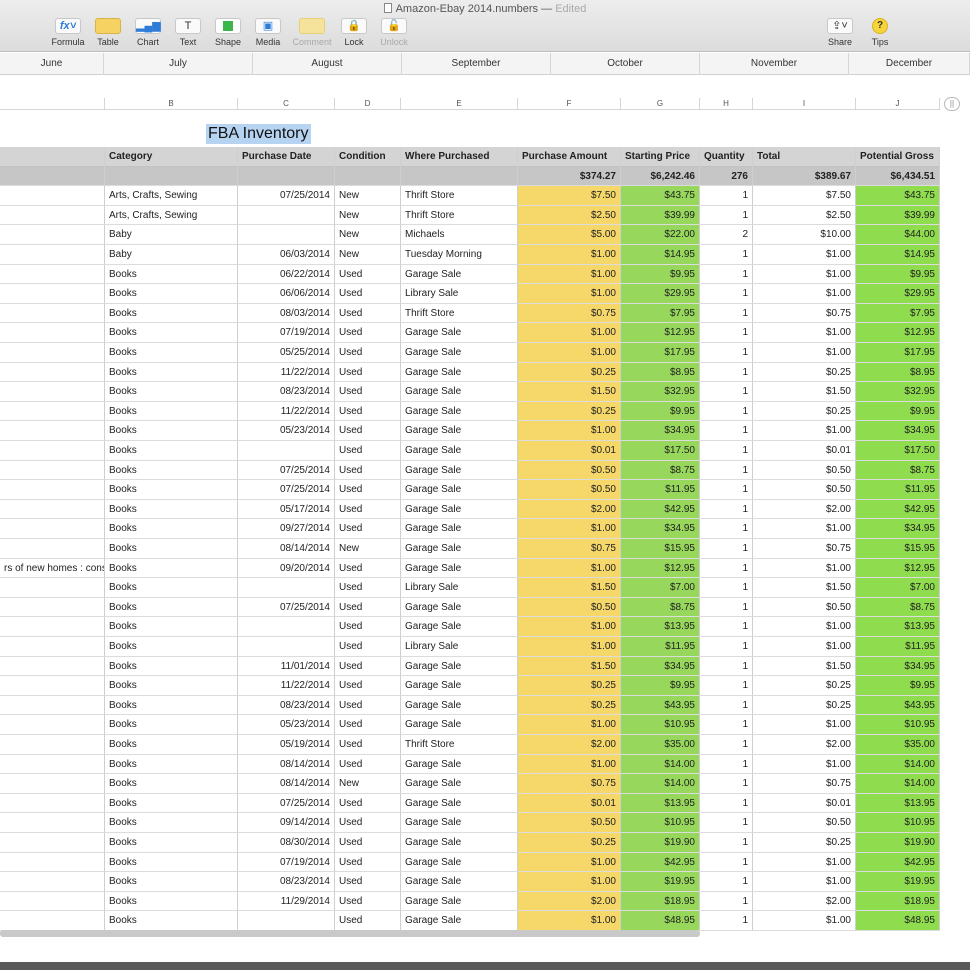 This screenshot has width=970, height=970. What do you see at coordinates (880, 32) in the screenshot?
I see `toolbar-tips-button: ? Tips` at bounding box center [880, 32].